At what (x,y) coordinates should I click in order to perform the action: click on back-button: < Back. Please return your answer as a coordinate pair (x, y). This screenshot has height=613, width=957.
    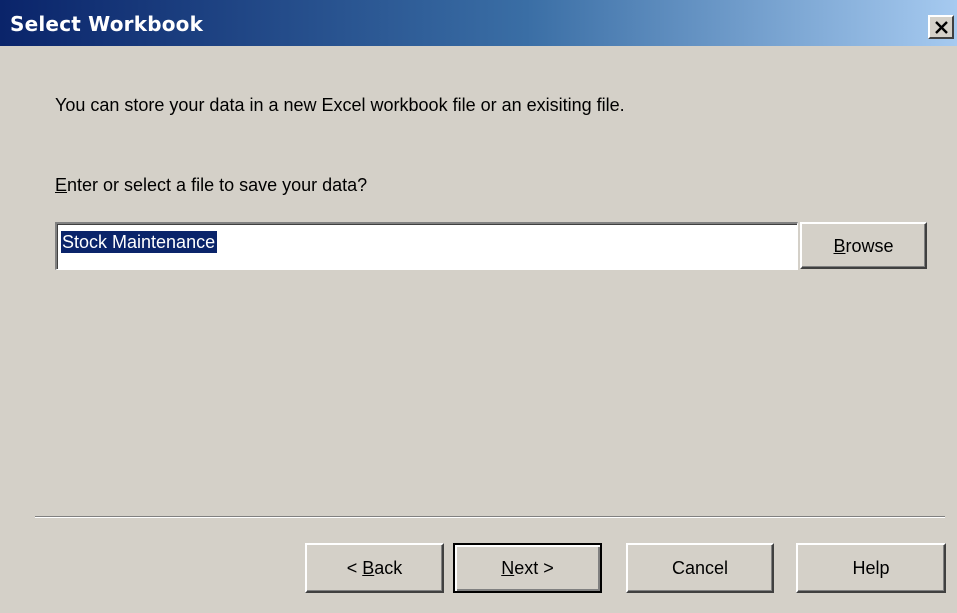
    Looking at the image, I should click on (374, 568).